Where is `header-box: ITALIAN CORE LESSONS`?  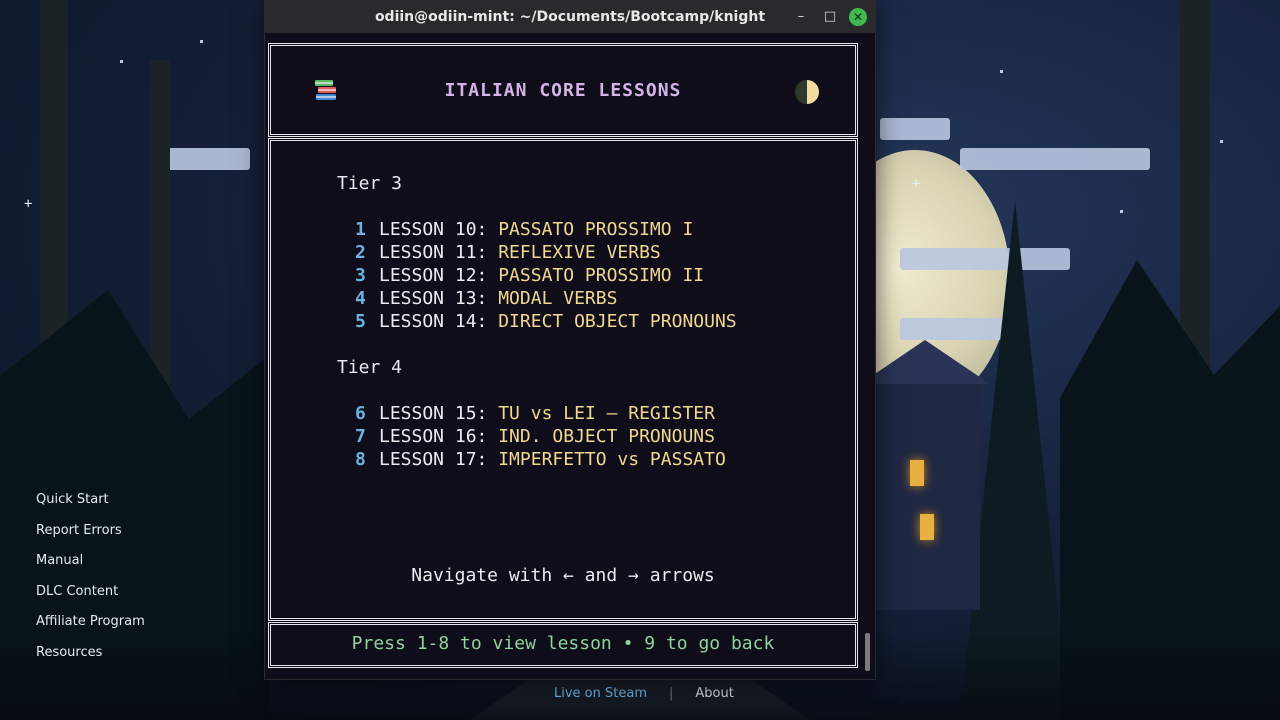
header-box: ITALIAN CORE LESSONS is located at coordinates (563, 90).